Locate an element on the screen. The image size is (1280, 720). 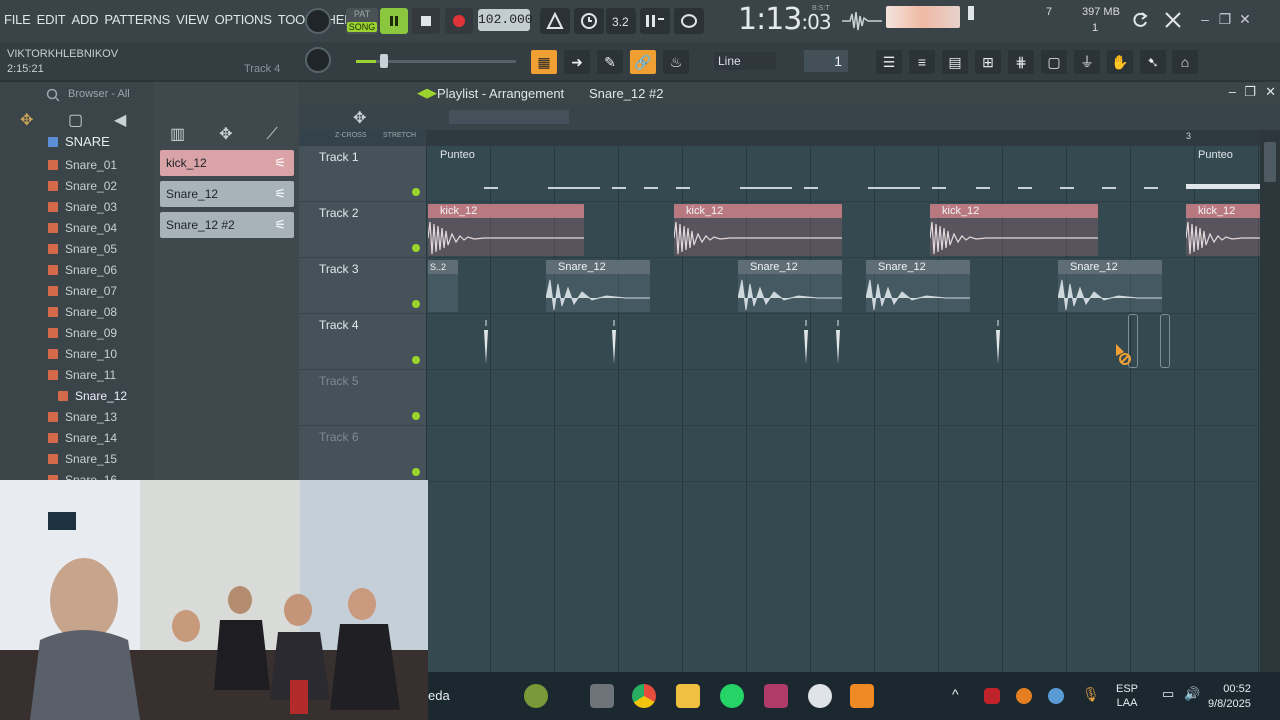
sync-icon is located at coordinates (1056, 696).